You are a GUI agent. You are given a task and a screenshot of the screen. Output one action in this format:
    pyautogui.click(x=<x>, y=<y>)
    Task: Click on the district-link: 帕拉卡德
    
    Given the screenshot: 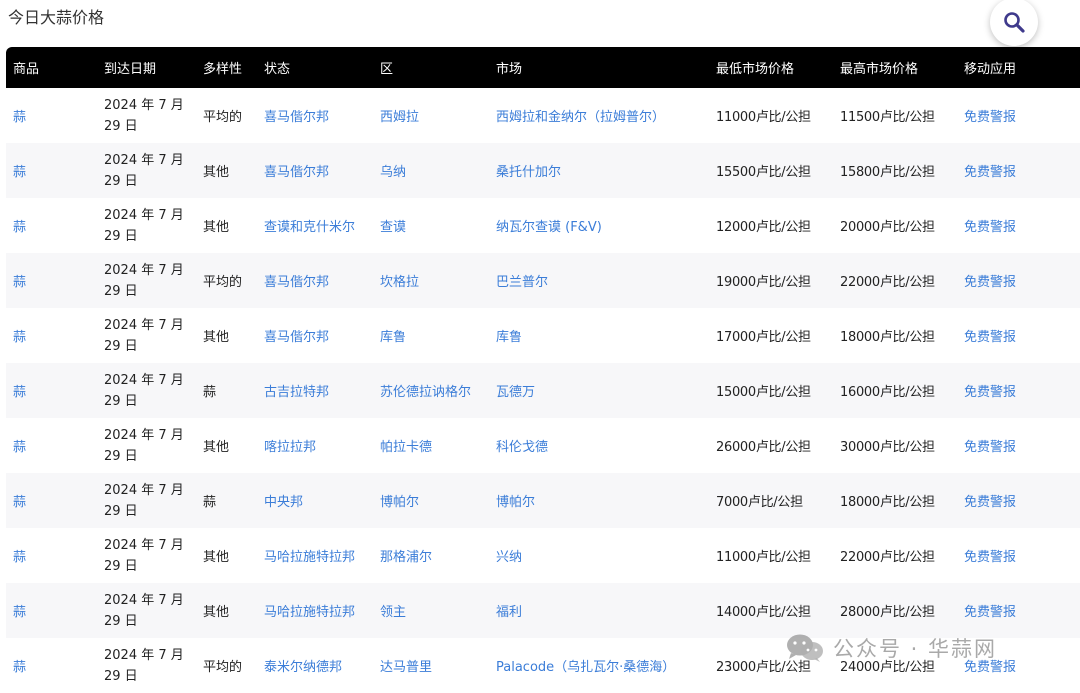 What is the action you would take?
    pyautogui.click(x=406, y=447)
    